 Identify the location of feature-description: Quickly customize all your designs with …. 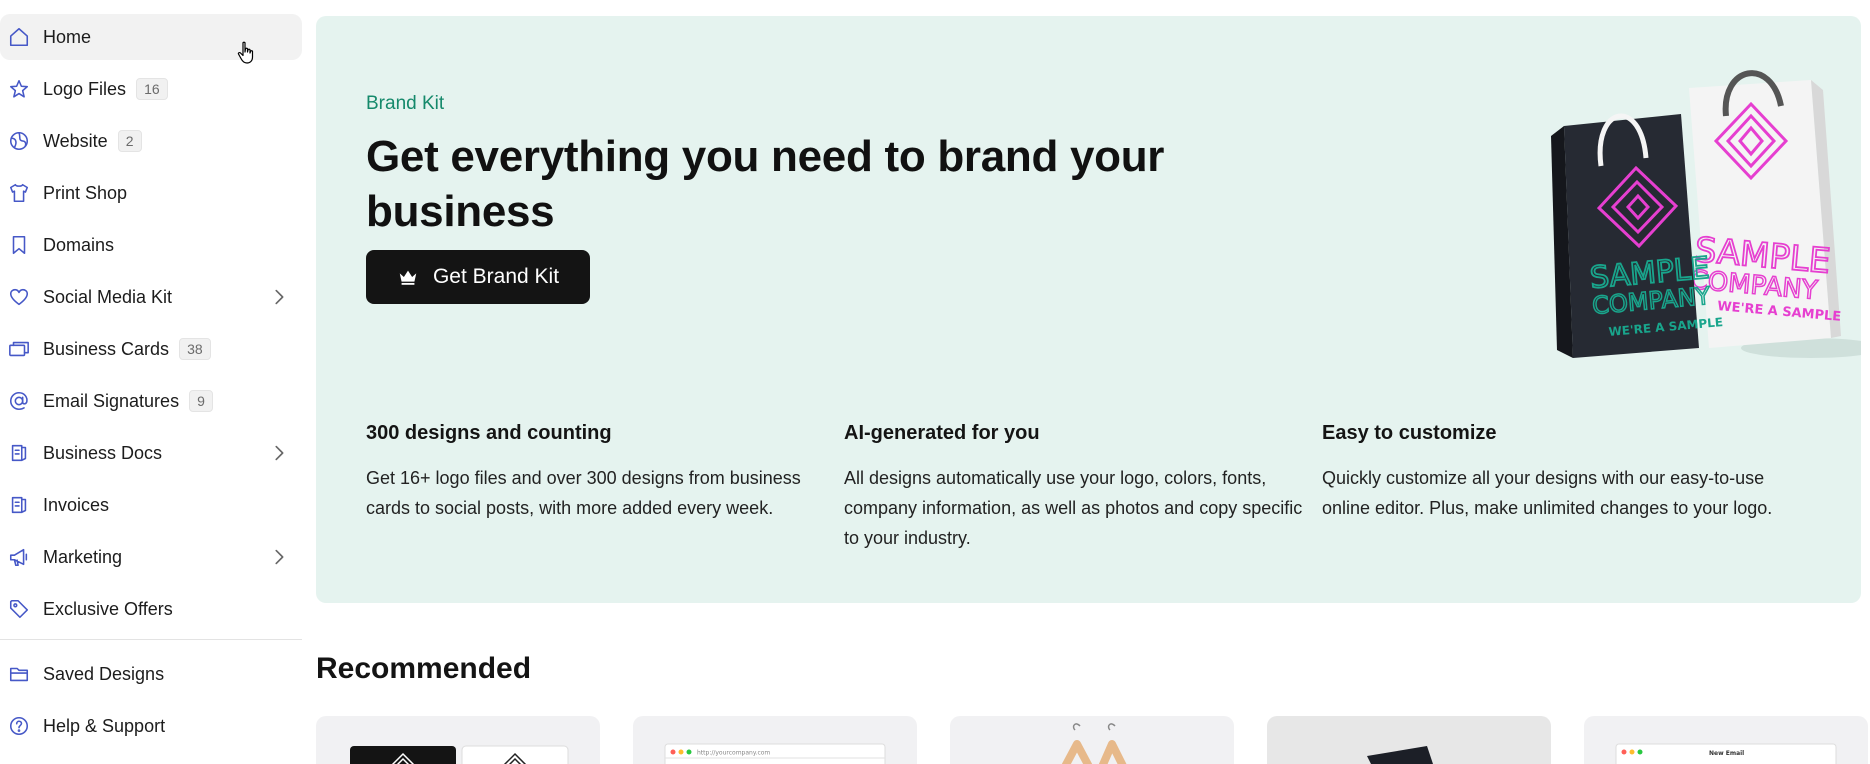
(1547, 493).